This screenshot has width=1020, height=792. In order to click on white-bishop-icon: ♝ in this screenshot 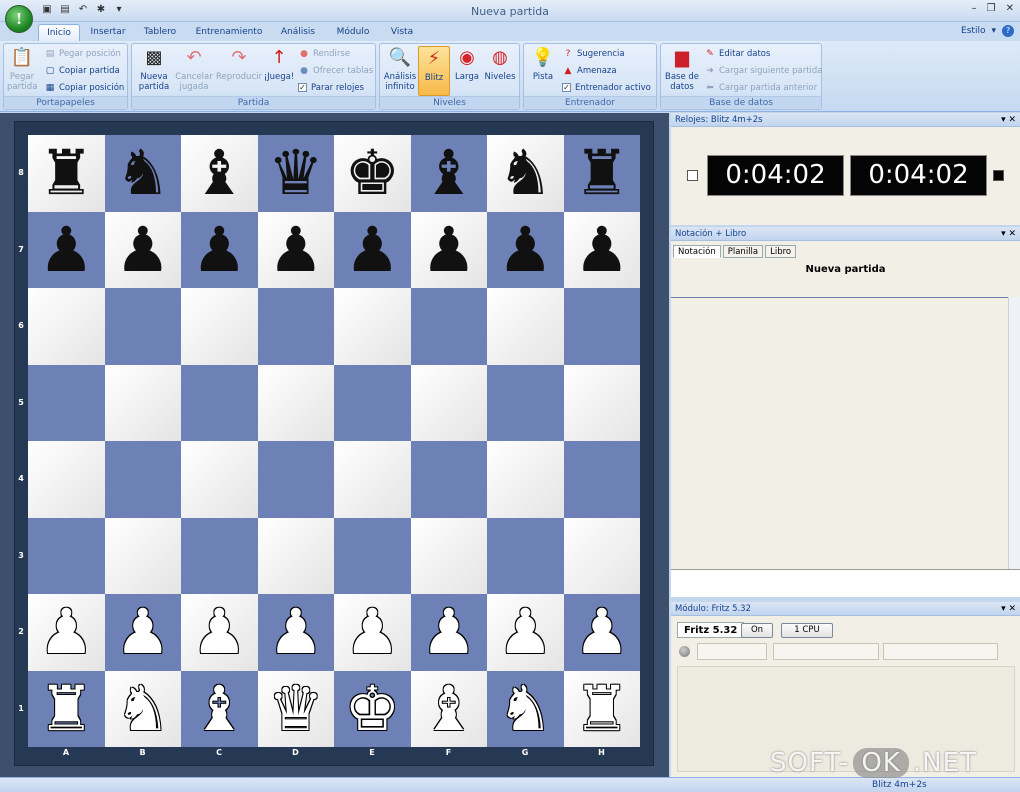, I will do `click(219, 708)`.